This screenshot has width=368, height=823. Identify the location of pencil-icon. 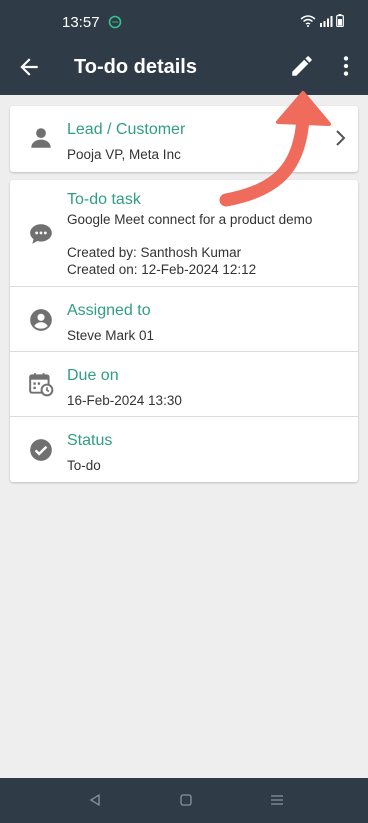
(302, 66).